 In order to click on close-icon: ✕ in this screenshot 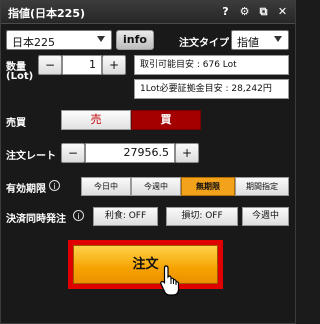, I will do `click(282, 11)`.